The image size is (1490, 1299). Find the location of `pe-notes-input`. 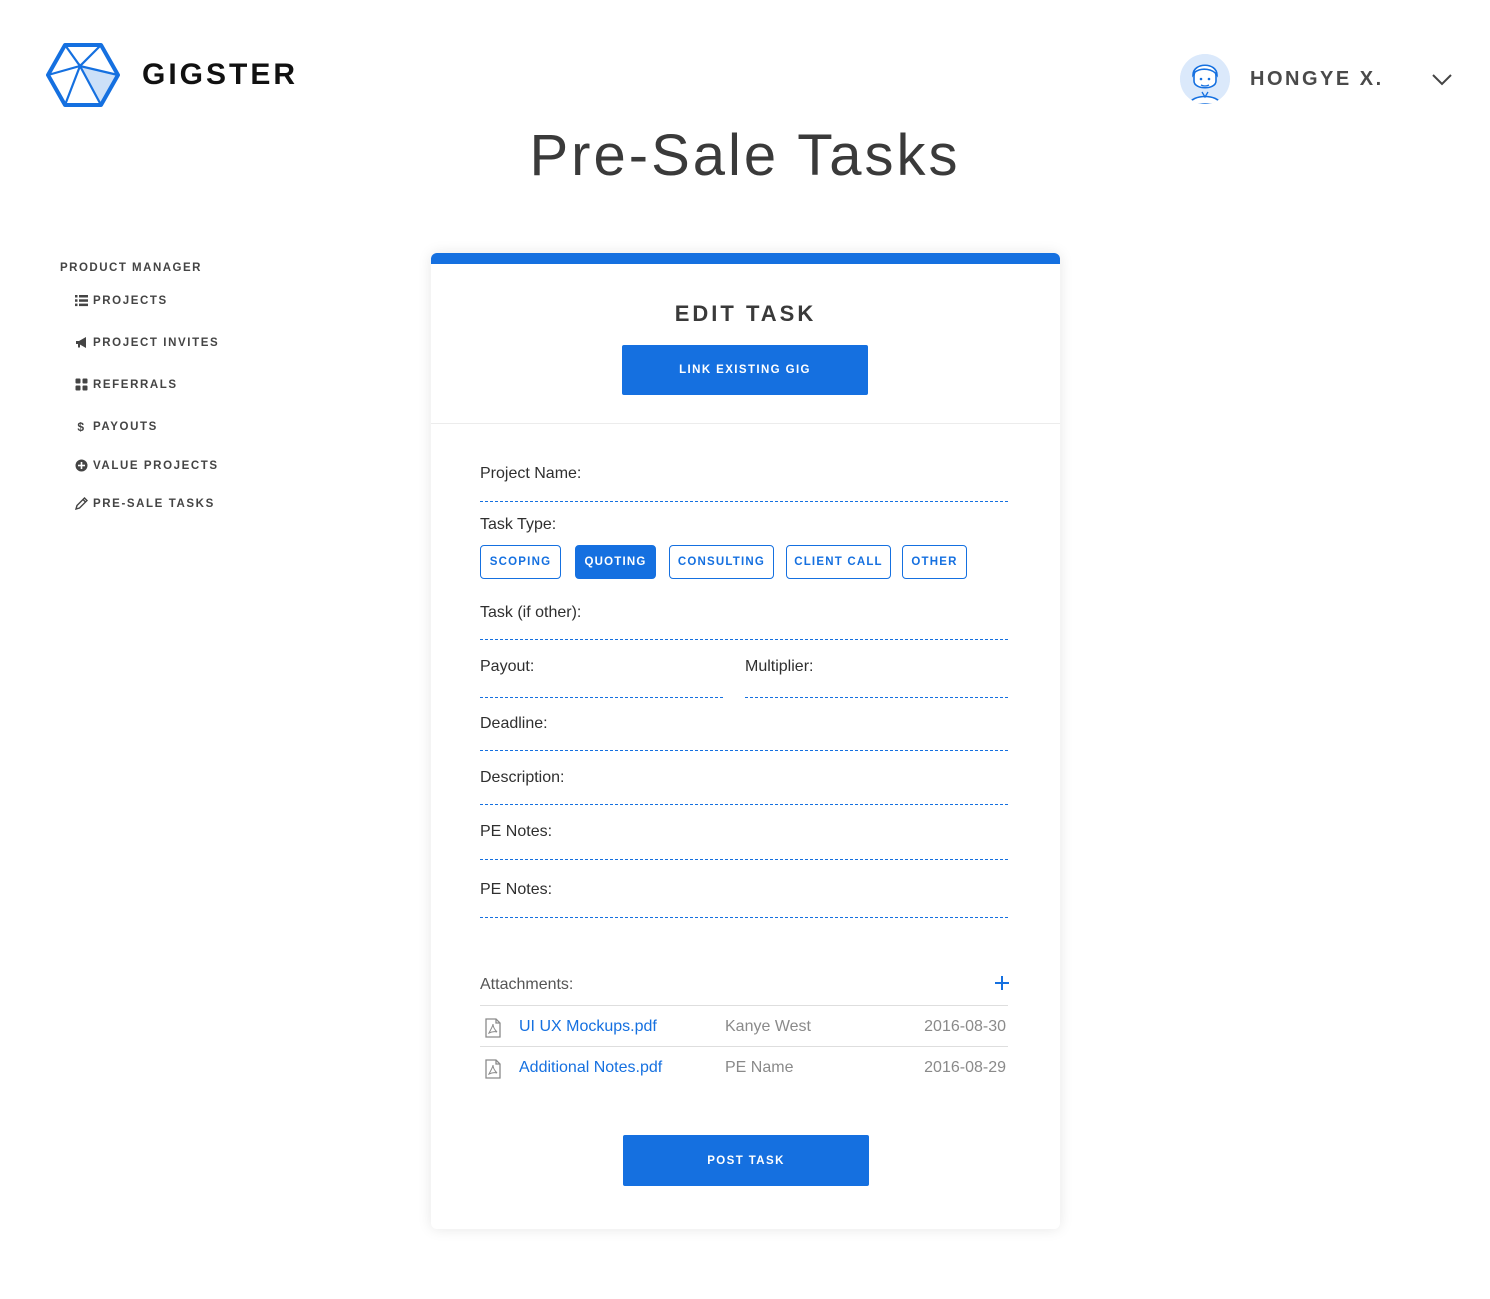

pe-notes-input is located at coordinates (744, 859).